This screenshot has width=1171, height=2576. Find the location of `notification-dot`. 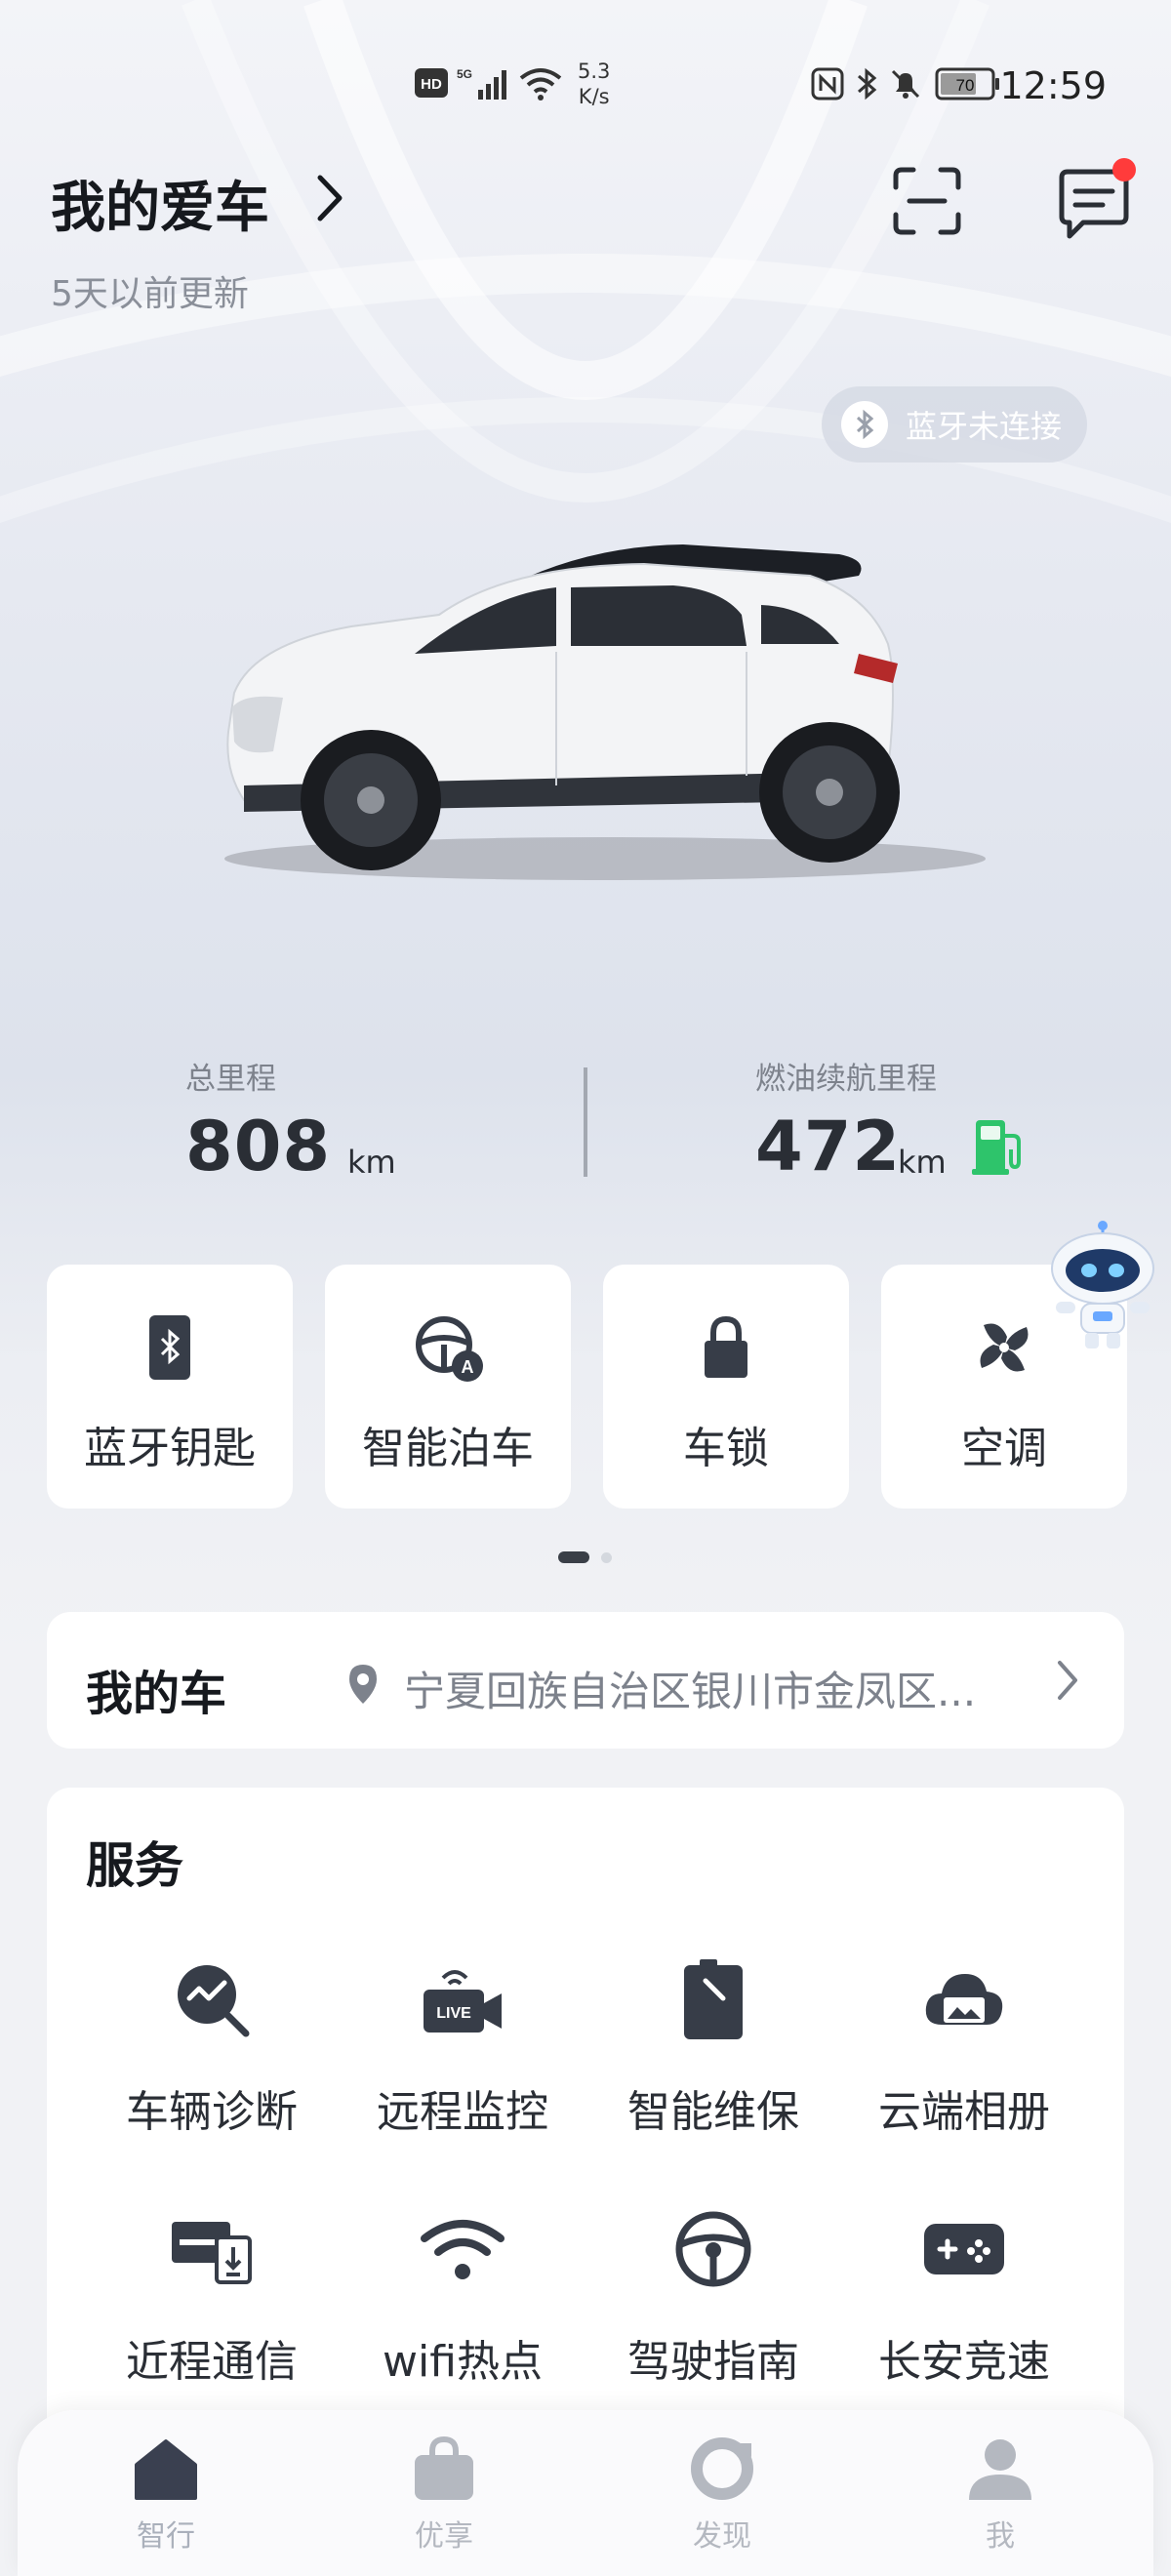

notification-dot is located at coordinates (1124, 169).